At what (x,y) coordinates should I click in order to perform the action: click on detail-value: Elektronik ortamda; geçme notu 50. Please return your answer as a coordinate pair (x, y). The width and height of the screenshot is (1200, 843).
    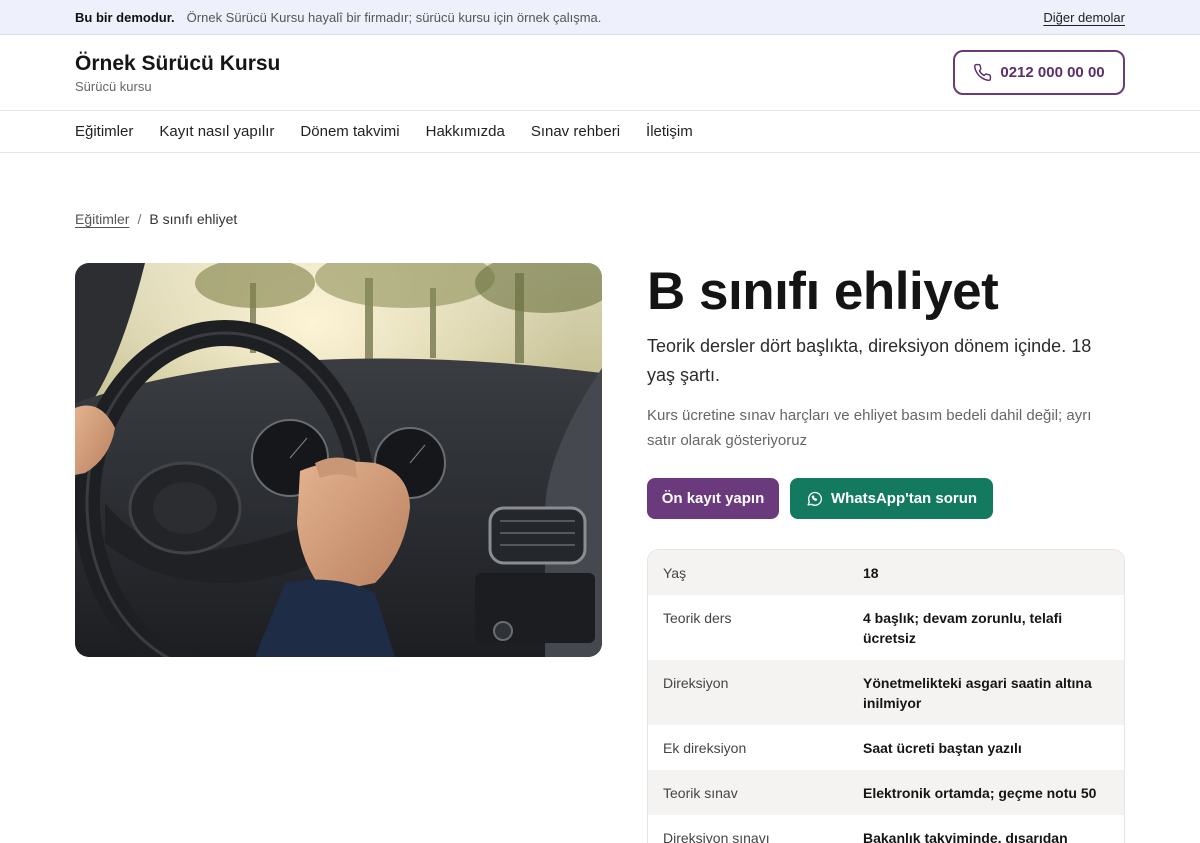
    Looking at the image, I should click on (980, 793).